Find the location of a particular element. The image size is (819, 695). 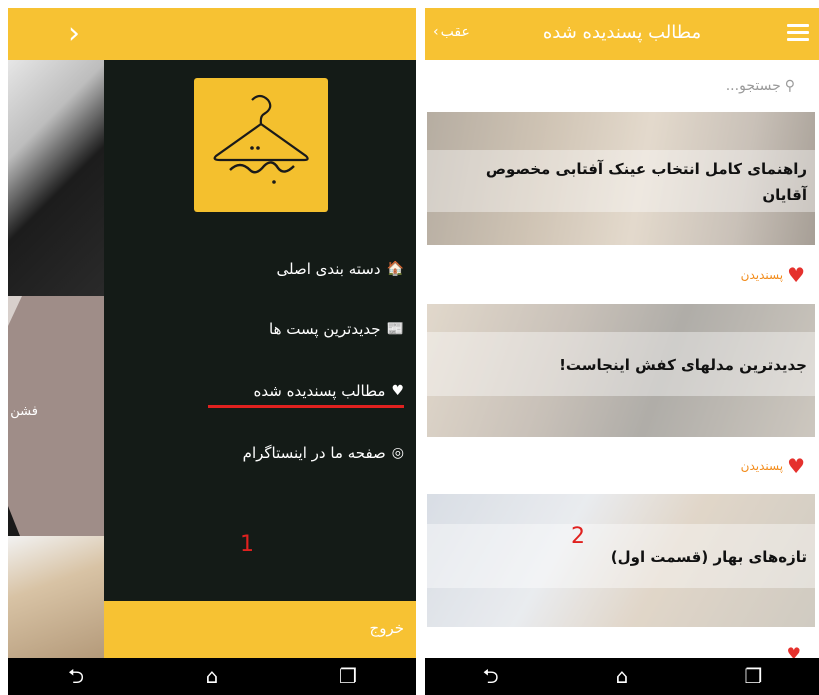

page-title: مطالب پسندیده شده is located at coordinates (622, 32).